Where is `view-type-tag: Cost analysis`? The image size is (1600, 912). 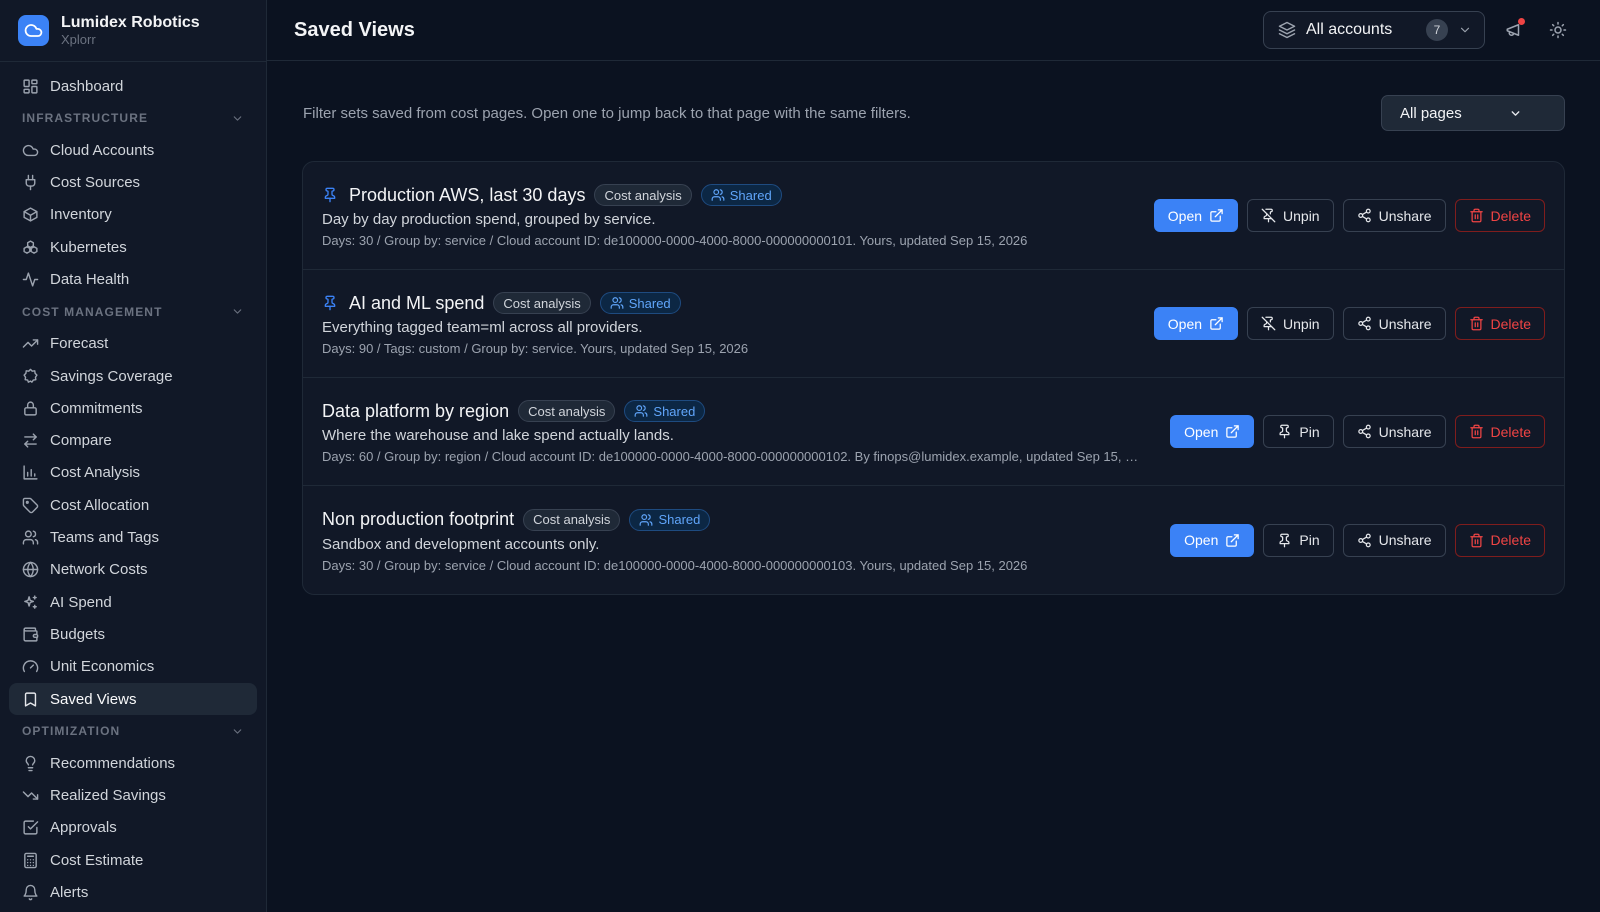
view-type-tag: Cost analysis is located at coordinates (567, 411).